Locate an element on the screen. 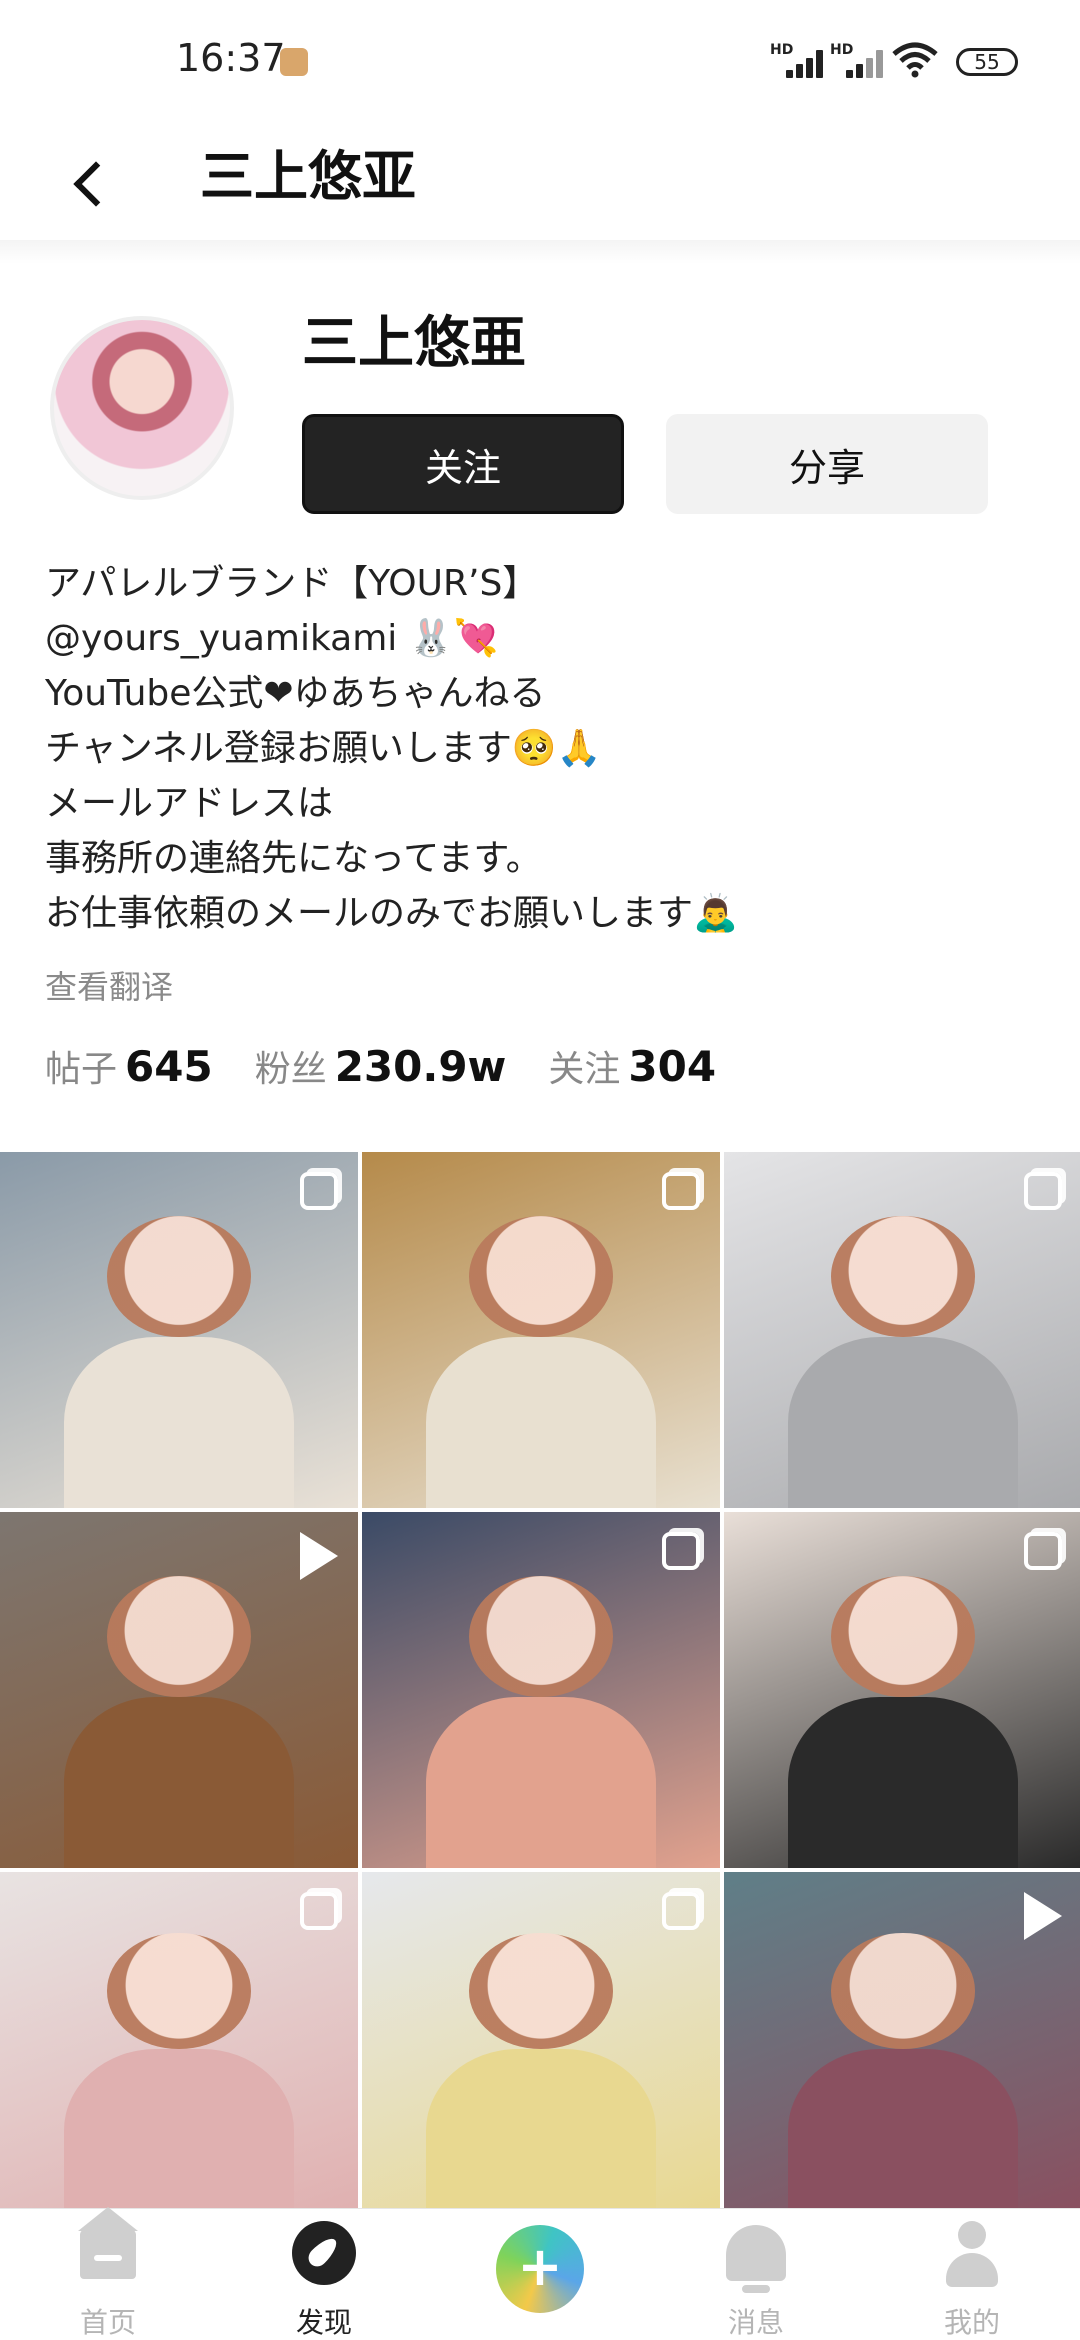 The image size is (1080, 2340). status-time: 16:37 is located at coordinates (231, 58).